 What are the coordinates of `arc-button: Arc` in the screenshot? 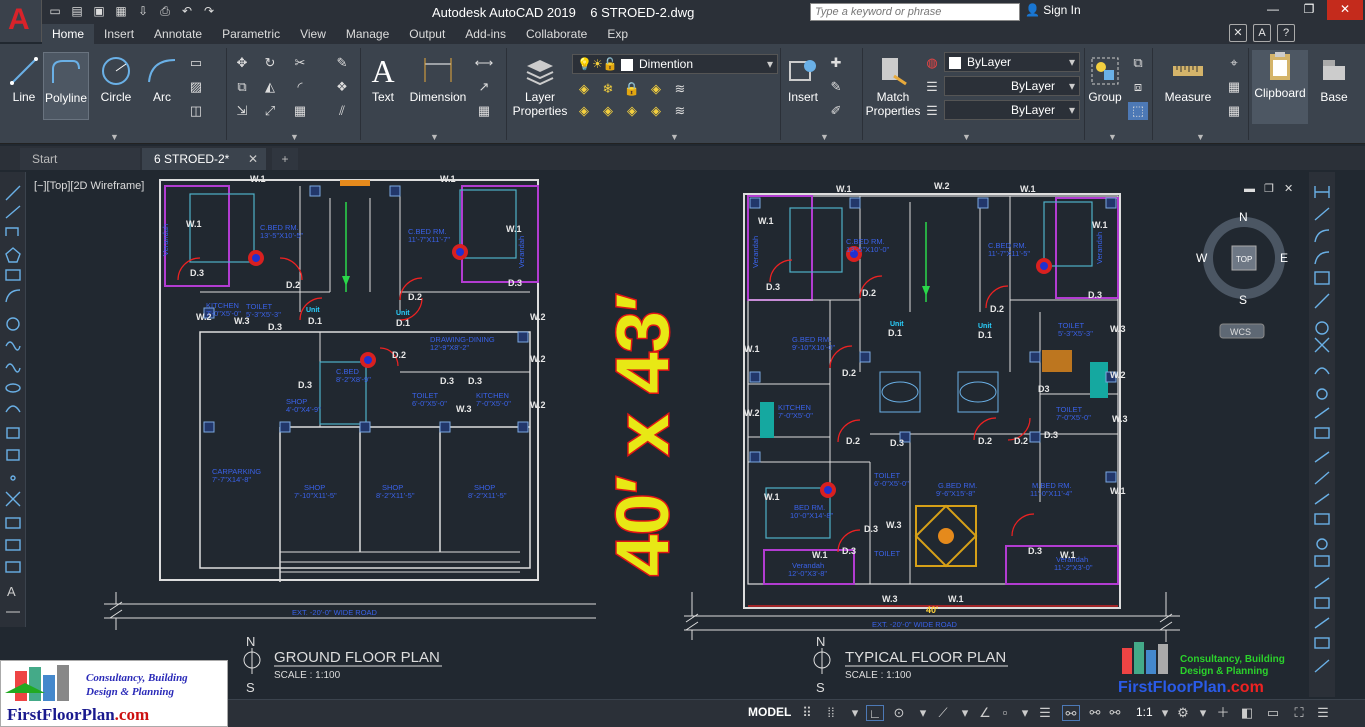 It's located at (162, 79).